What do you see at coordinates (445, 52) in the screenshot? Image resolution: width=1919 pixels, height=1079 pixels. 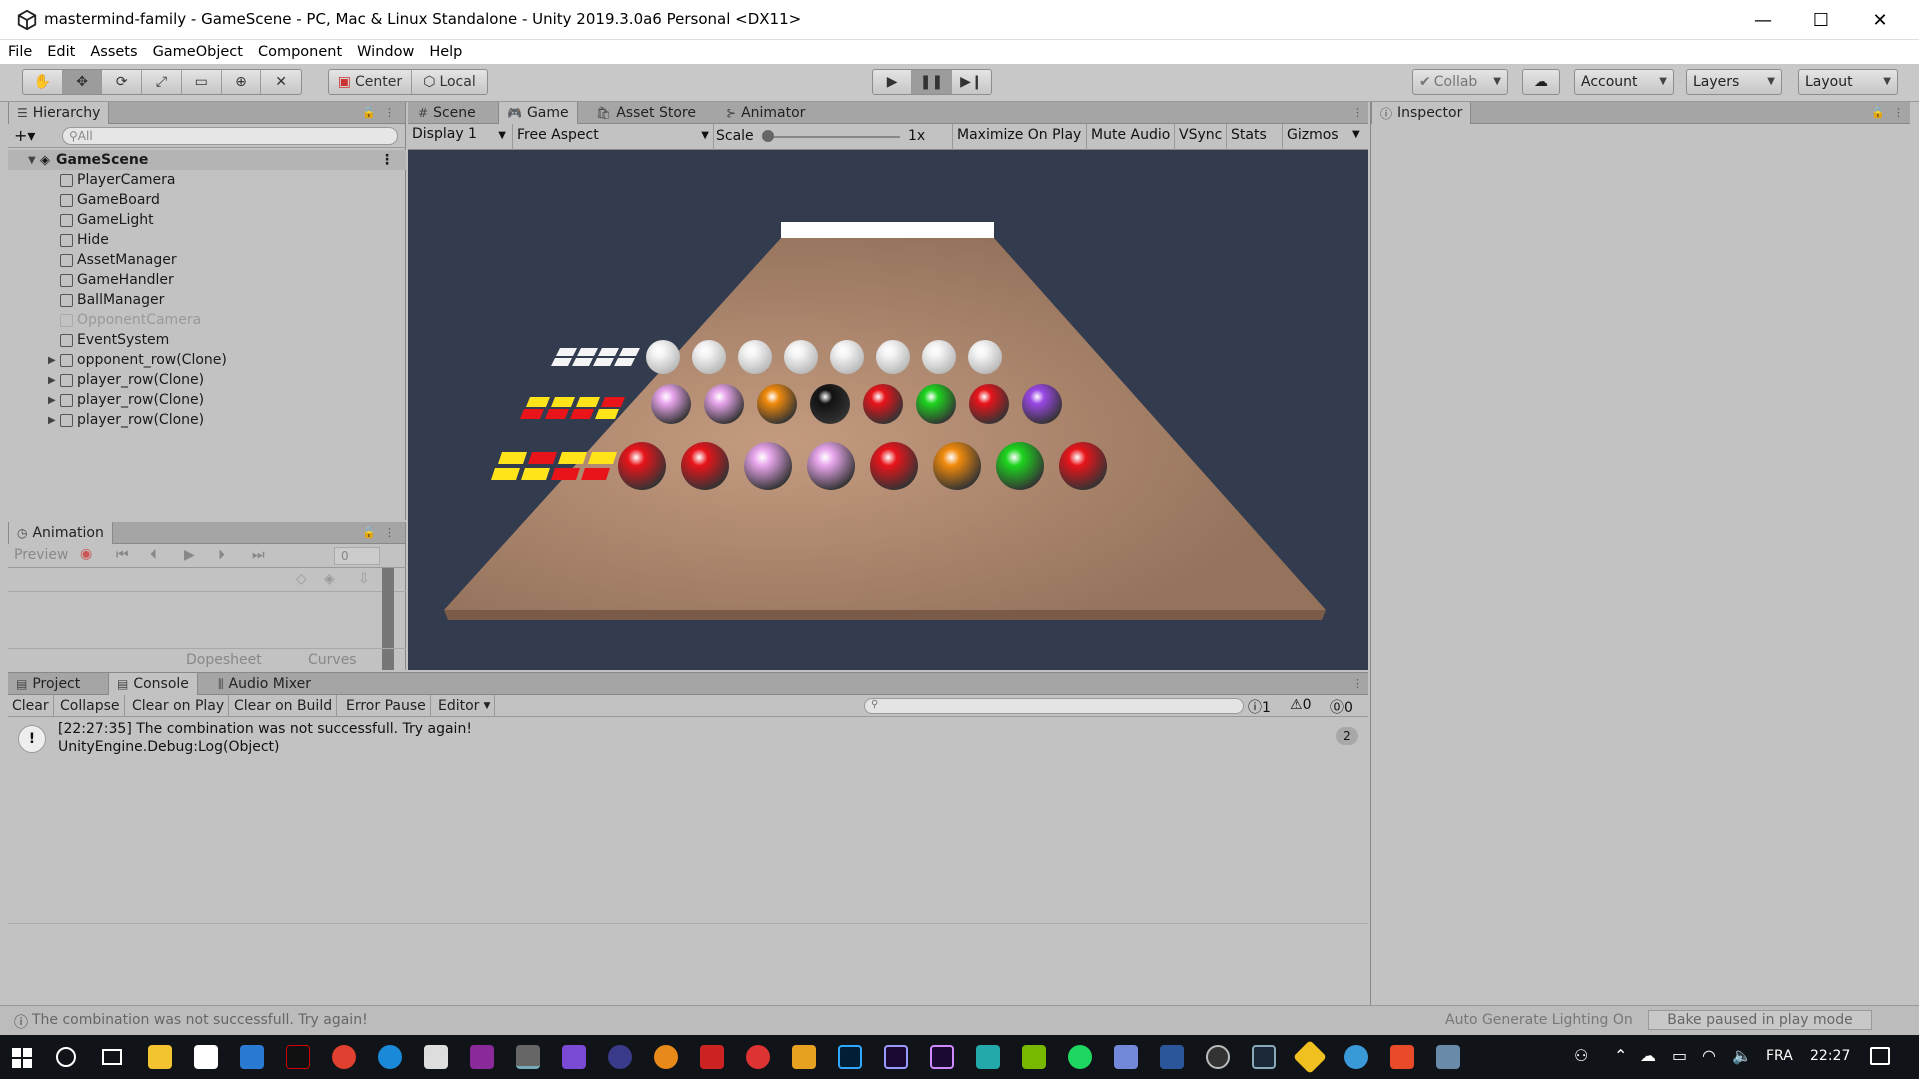 I see `menu-help: Help` at bounding box center [445, 52].